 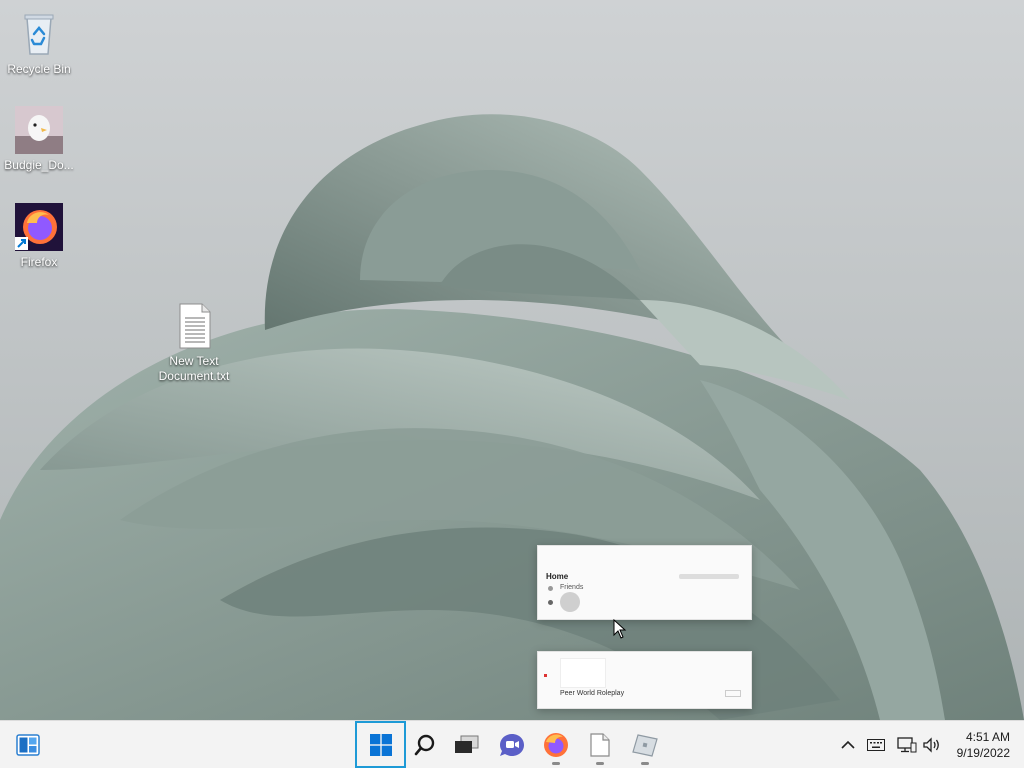 What do you see at coordinates (709, 576) in the screenshot?
I see `preview-toolbar` at bounding box center [709, 576].